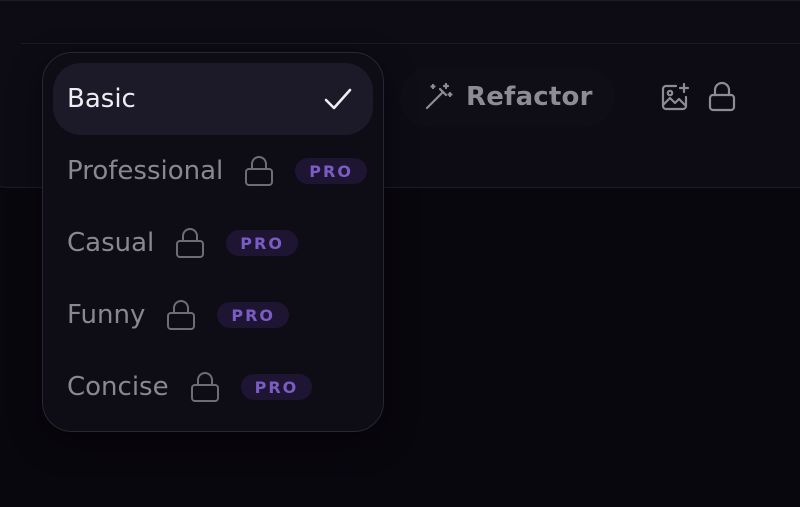 Image resolution: width=800 pixels, height=507 pixels. What do you see at coordinates (111, 243) in the screenshot?
I see `option-label: Casual` at bounding box center [111, 243].